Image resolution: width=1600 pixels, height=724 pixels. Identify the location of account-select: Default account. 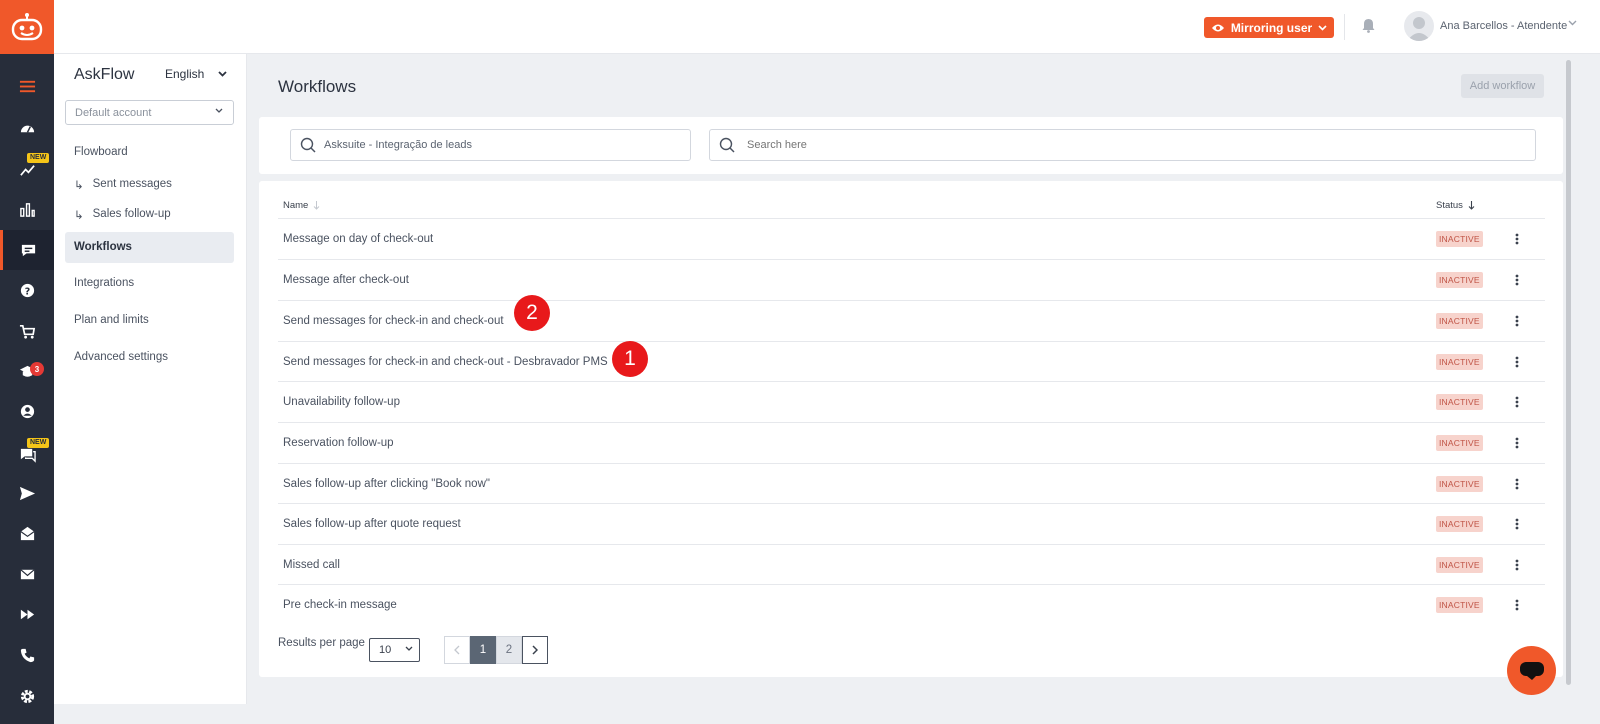
(149, 112).